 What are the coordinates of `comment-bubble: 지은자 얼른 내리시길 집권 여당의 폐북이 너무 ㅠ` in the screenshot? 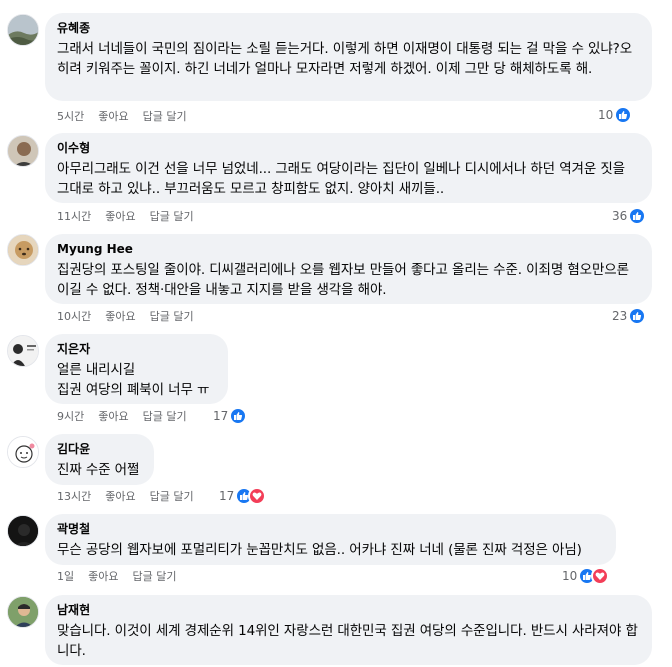 It's located at (136, 369).